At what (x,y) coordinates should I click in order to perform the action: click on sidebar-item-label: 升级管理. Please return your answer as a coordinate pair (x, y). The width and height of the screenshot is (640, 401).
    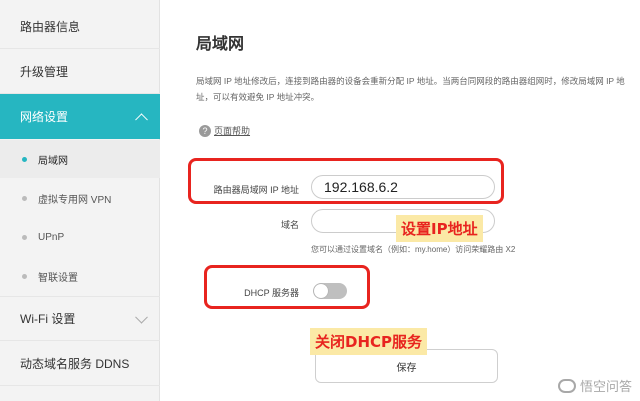
    Looking at the image, I should click on (44, 71).